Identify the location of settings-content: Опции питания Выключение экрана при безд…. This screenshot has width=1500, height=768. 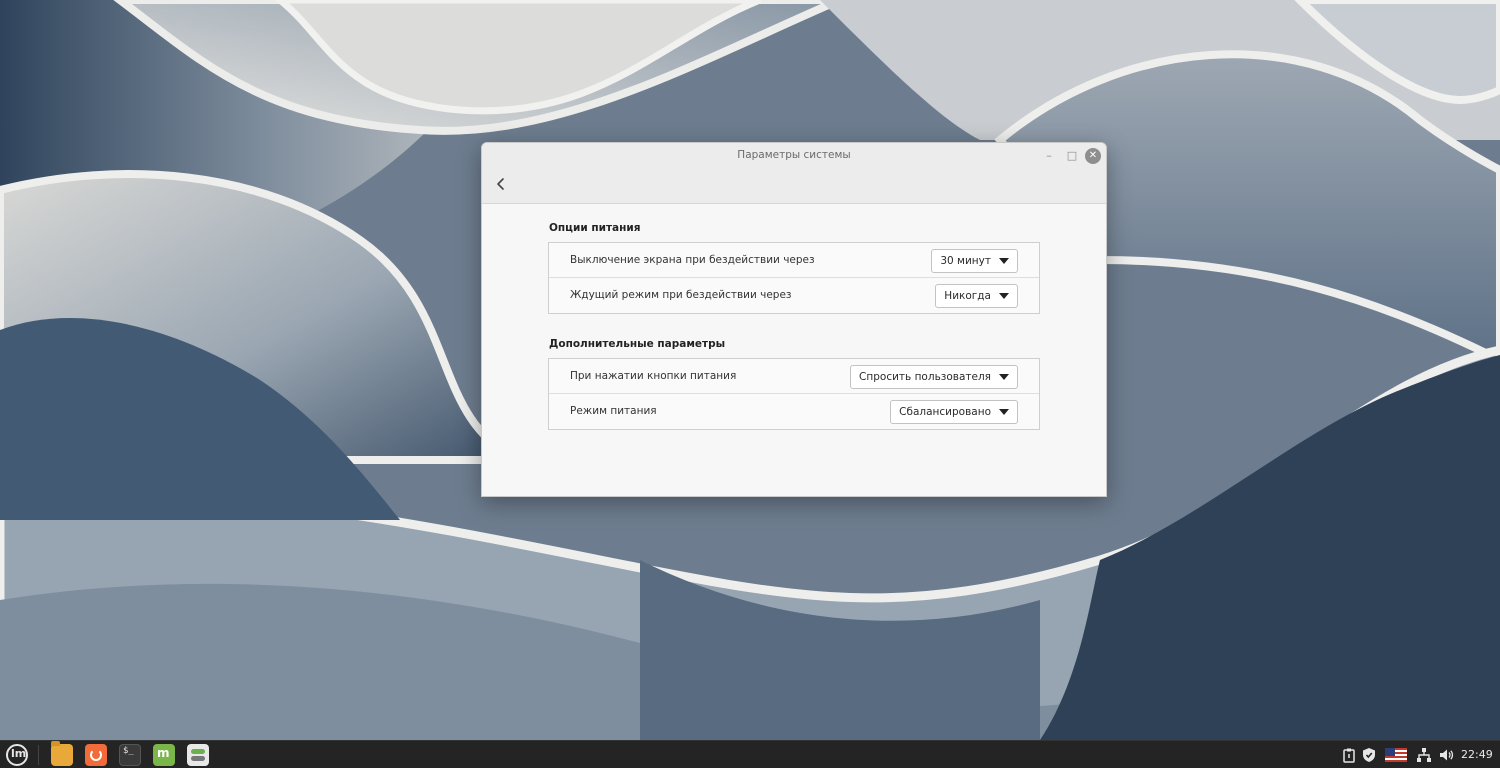
(794, 317).